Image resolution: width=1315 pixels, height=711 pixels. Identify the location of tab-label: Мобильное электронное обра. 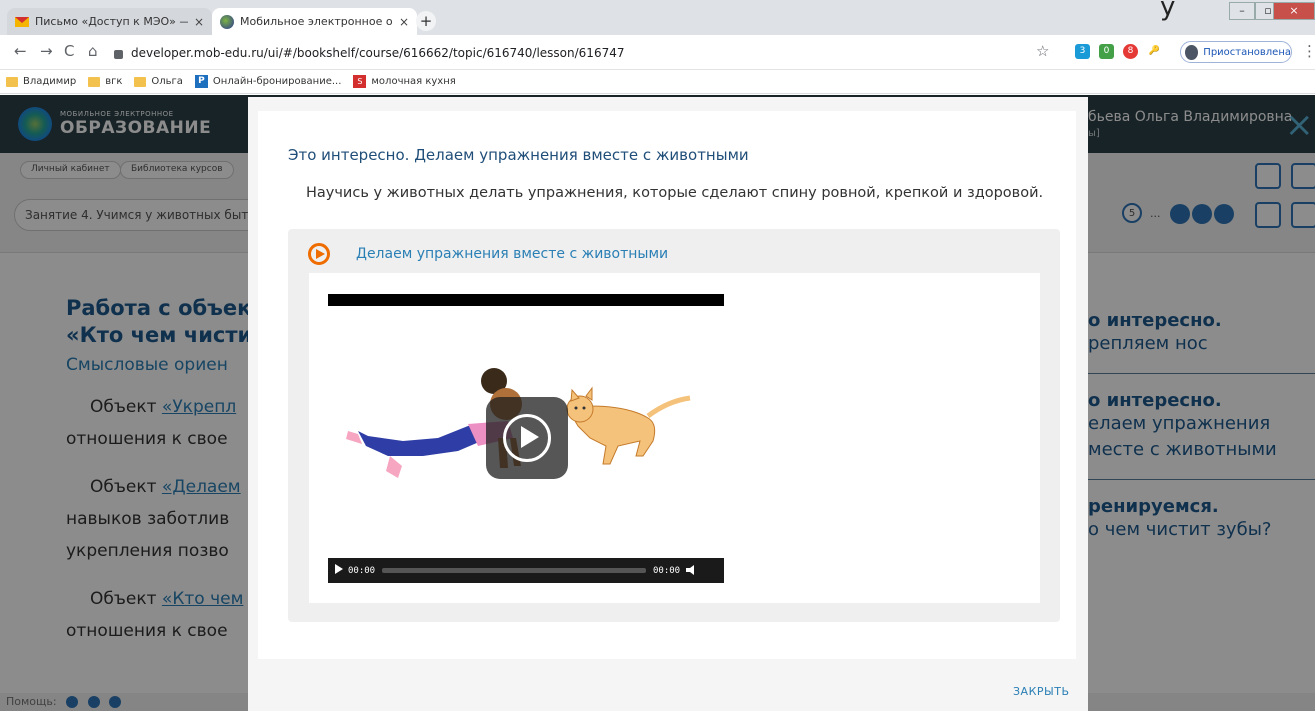
(316, 21).